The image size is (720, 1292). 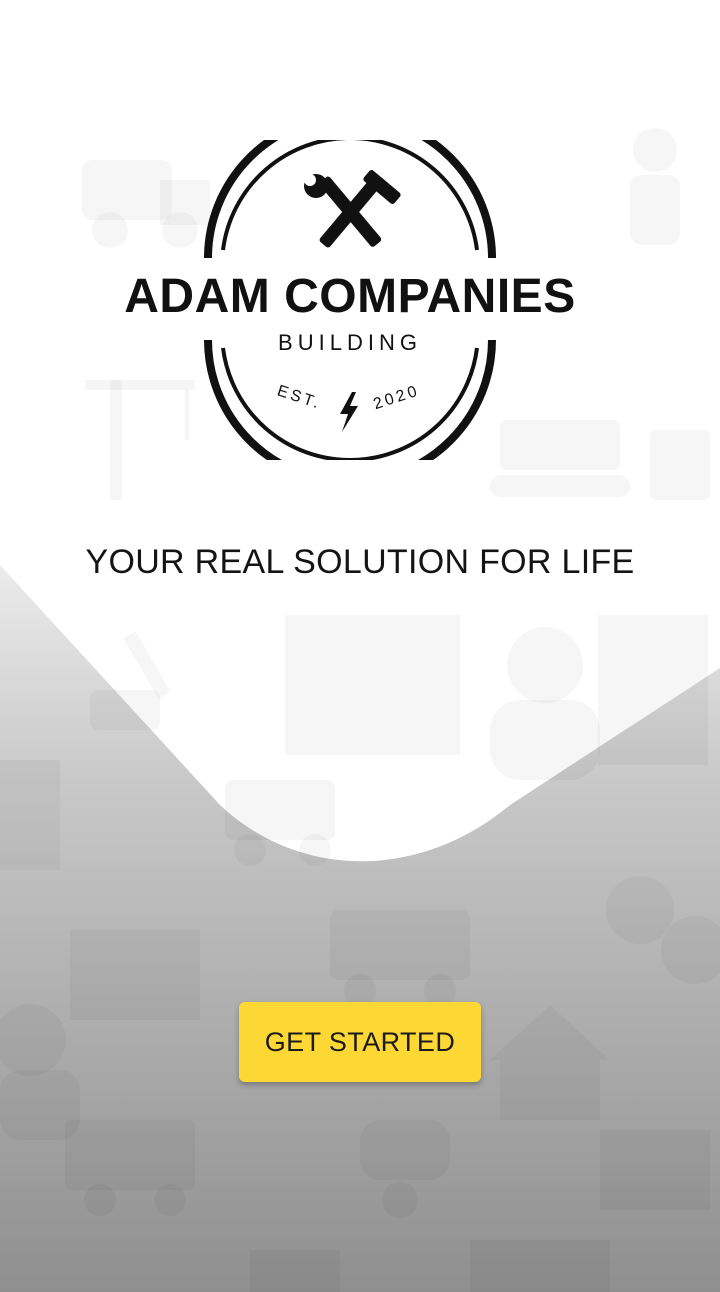 What do you see at coordinates (349, 412) in the screenshot?
I see `lightning-bolt-icon` at bounding box center [349, 412].